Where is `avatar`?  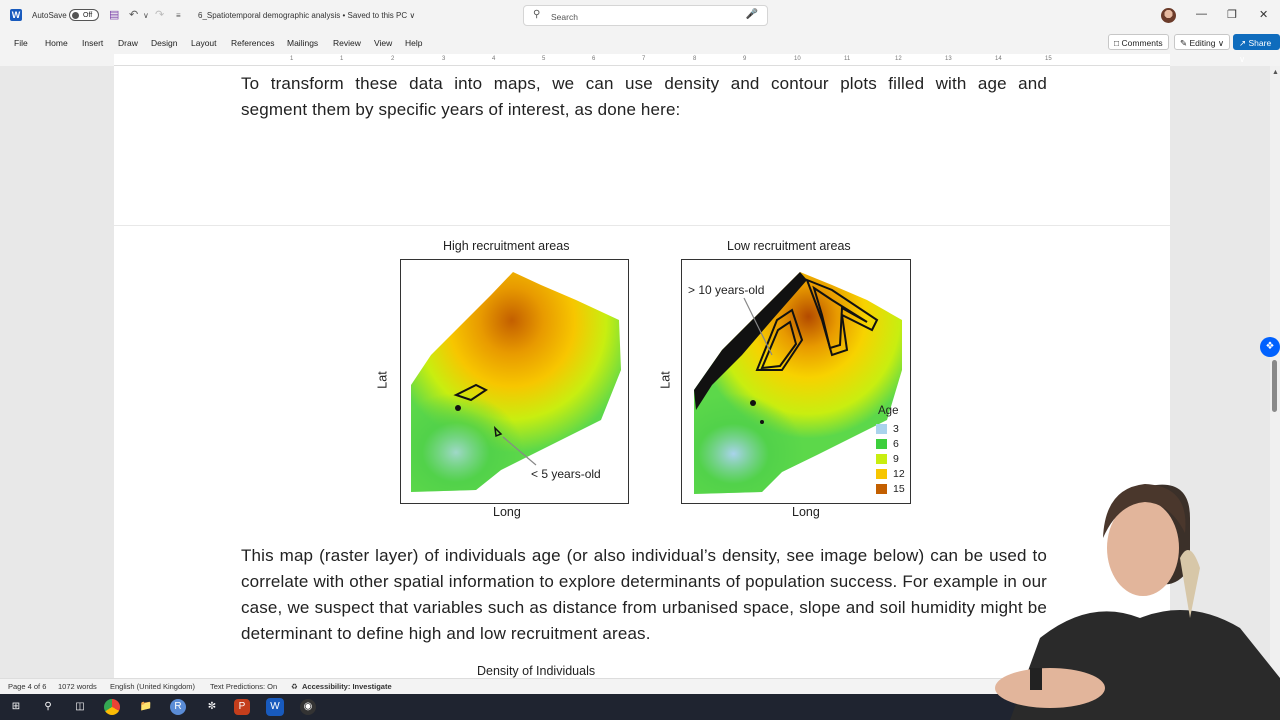
avatar is located at coordinates (1168, 15).